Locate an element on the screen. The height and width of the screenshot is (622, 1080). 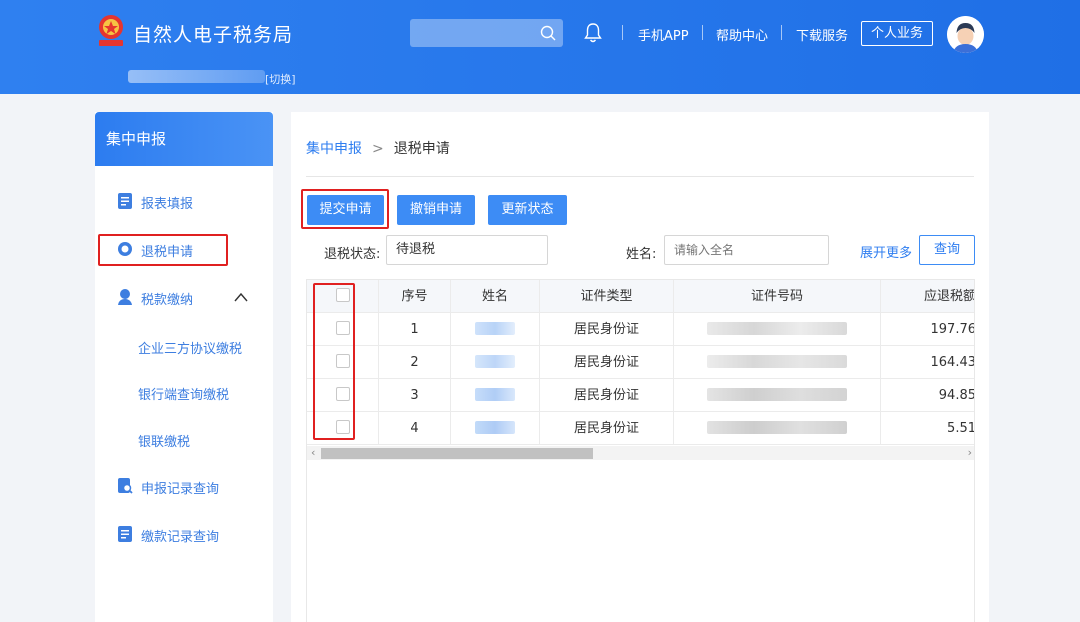
expand-more-link: 展开更多 is located at coordinates (886, 251).